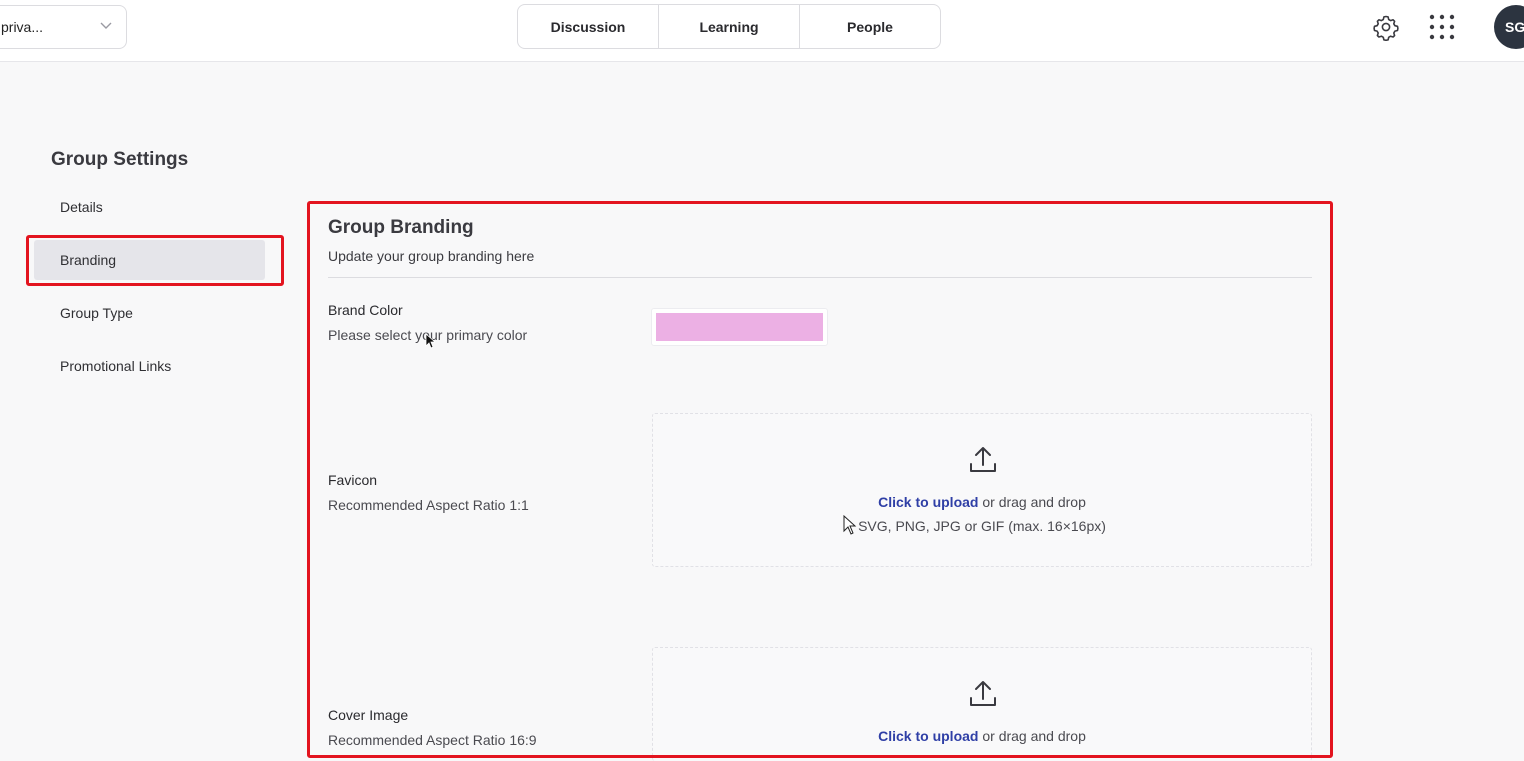 This screenshot has width=1524, height=761. What do you see at coordinates (870, 26) in the screenshot?
I see `tab-people: People` at bounding box center [870, 26].